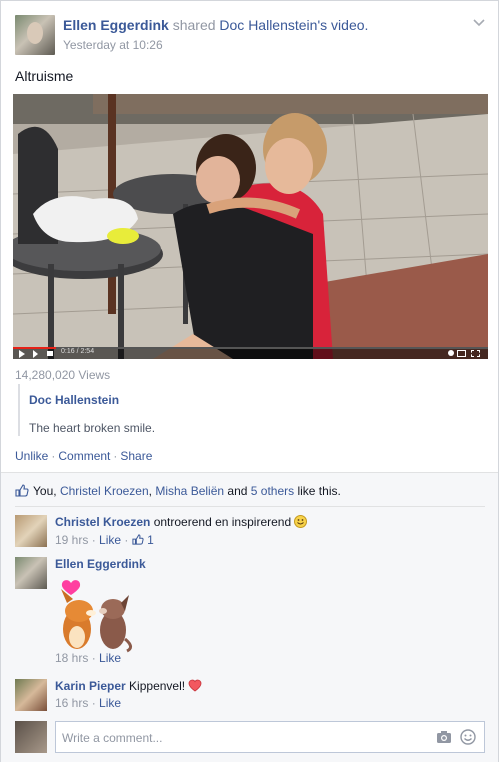  What do you see at coordinates (63, 375) in the screenshot?
I see `video-views: 14,280,020 Views` at bounding box center [63, 375].